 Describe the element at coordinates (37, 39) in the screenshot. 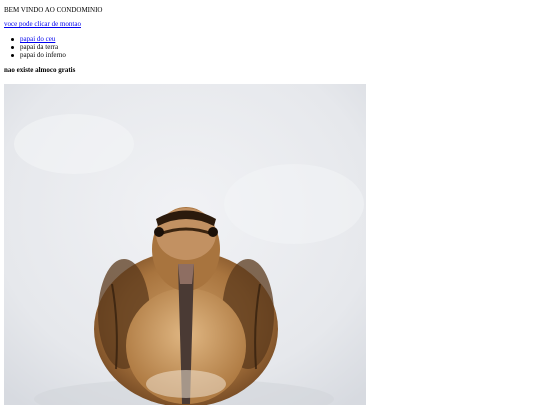

I see `papai-do-ceu-link: papai do ceu` at that location.